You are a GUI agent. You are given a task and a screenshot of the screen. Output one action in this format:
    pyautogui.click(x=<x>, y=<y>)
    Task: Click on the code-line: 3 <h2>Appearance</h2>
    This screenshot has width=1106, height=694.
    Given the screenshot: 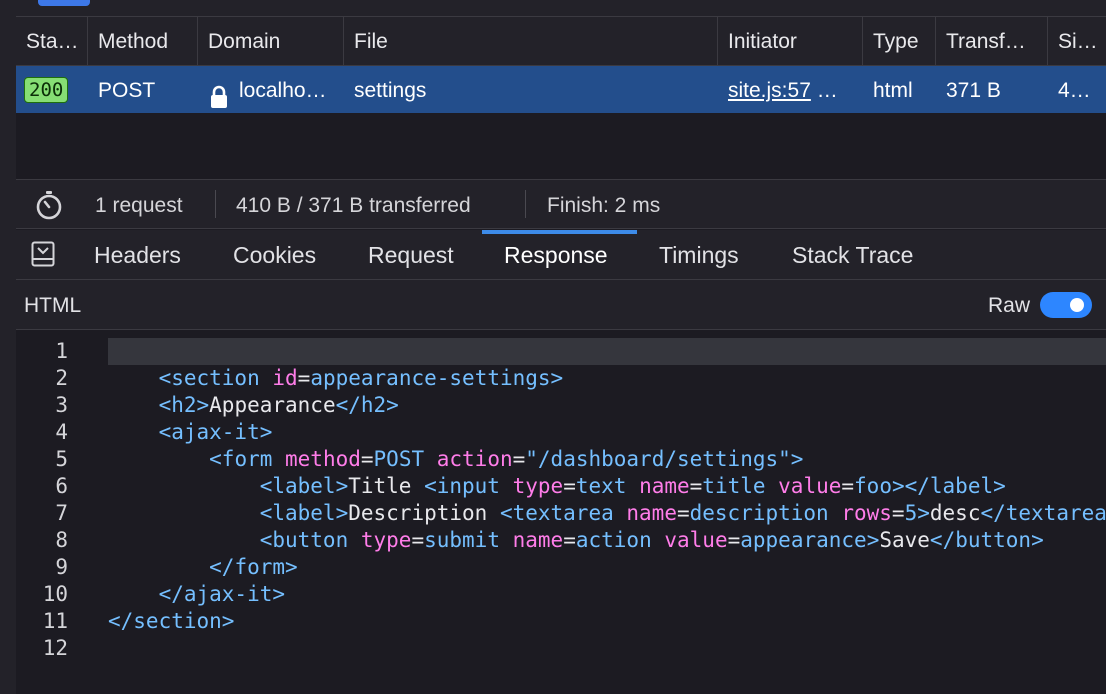 What is the action you would take?
    pyautogui.click(x=561, y=405)
    